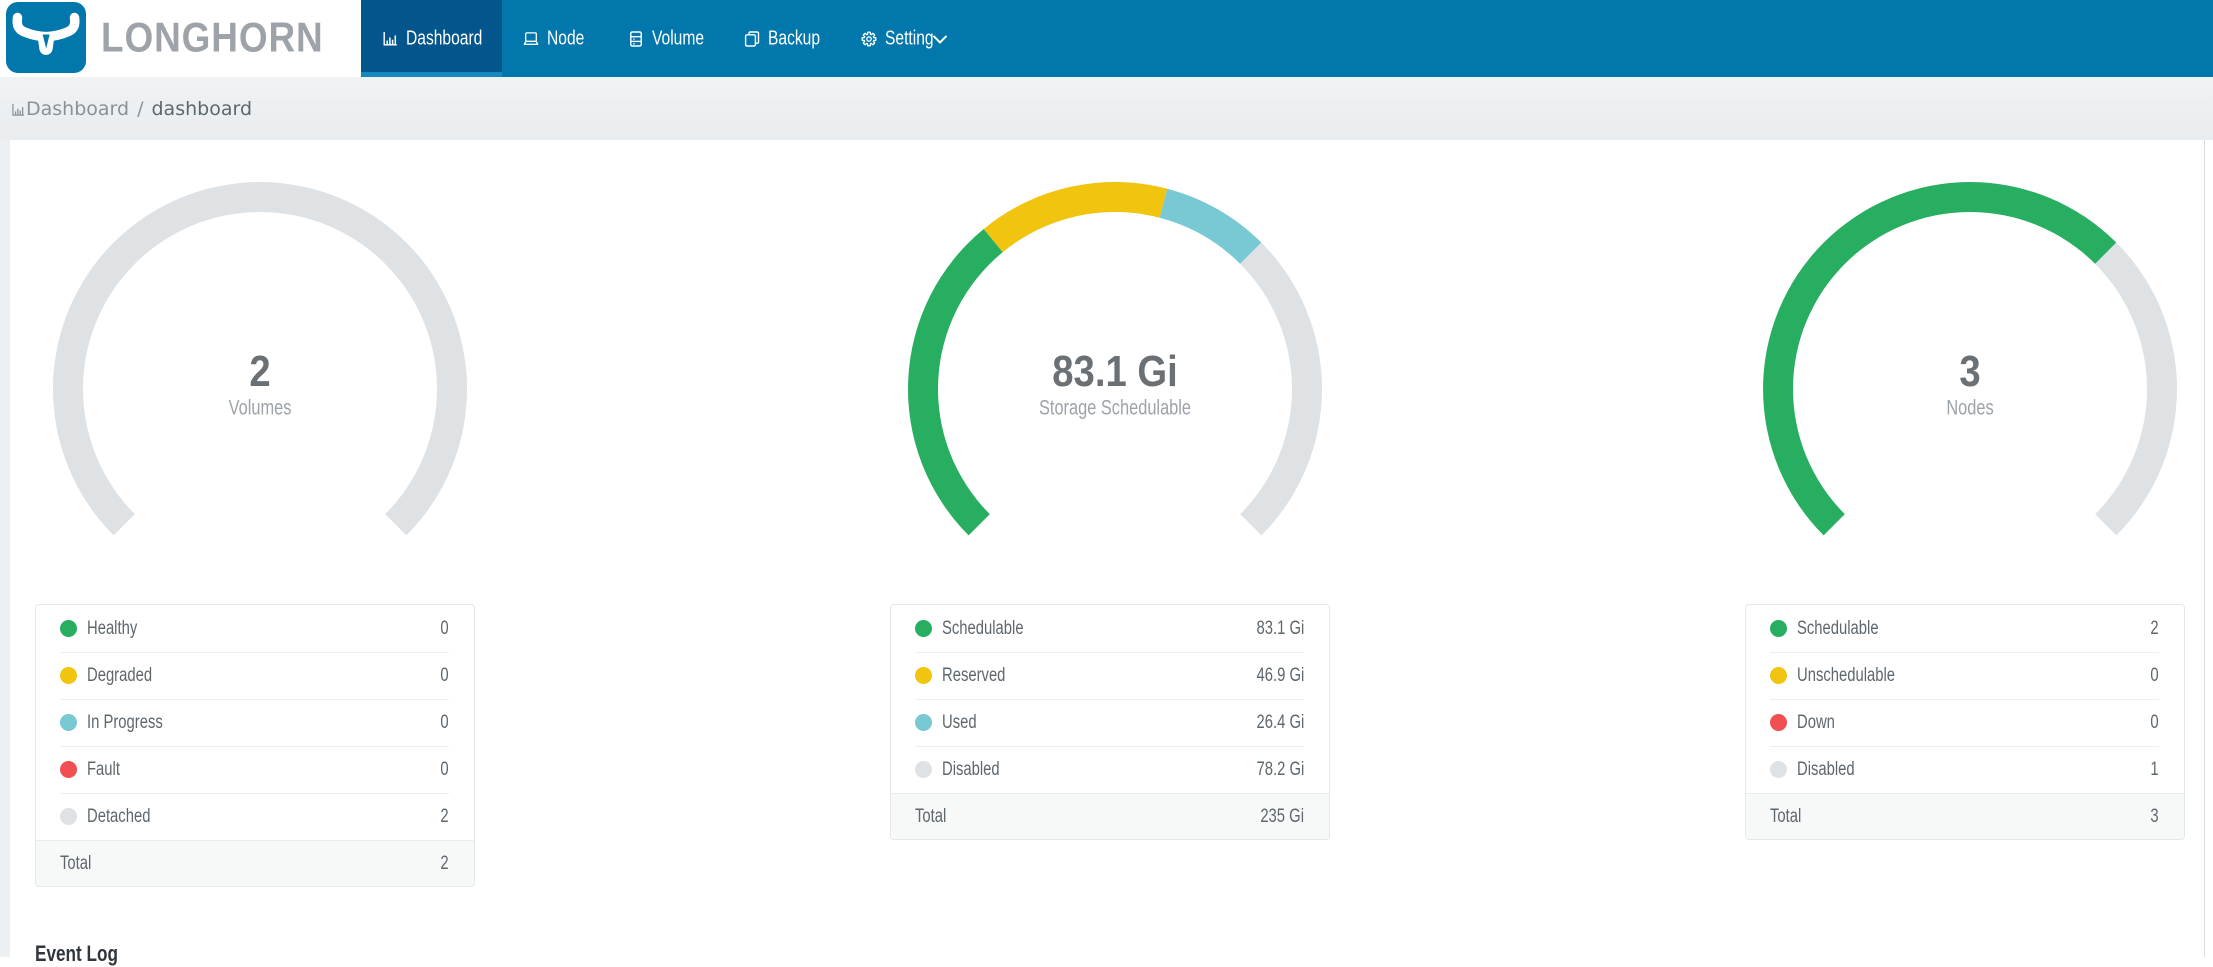  What do you see at coordinates (255, 628) in the screenshot?
I see `legend-row: Healthy 0` at bounding box center [255, 628].